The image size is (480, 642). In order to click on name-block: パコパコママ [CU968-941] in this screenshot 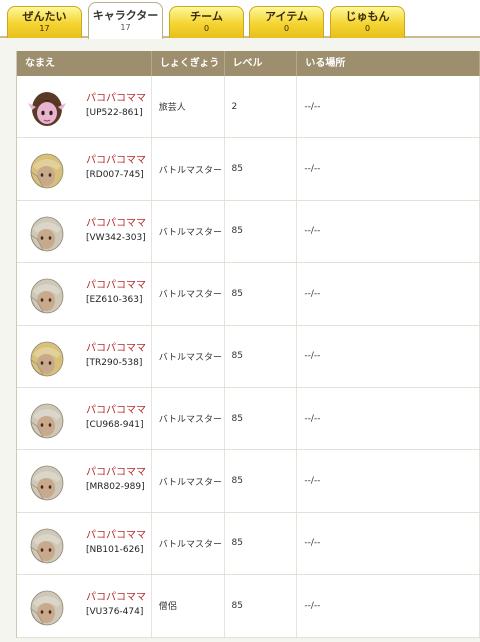, I will do `click(116, 418)`.